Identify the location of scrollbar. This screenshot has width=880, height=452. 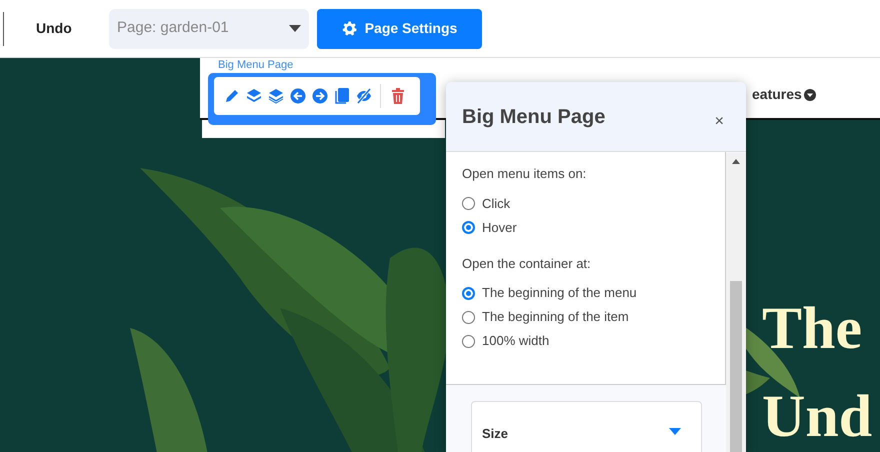
(736, 302).